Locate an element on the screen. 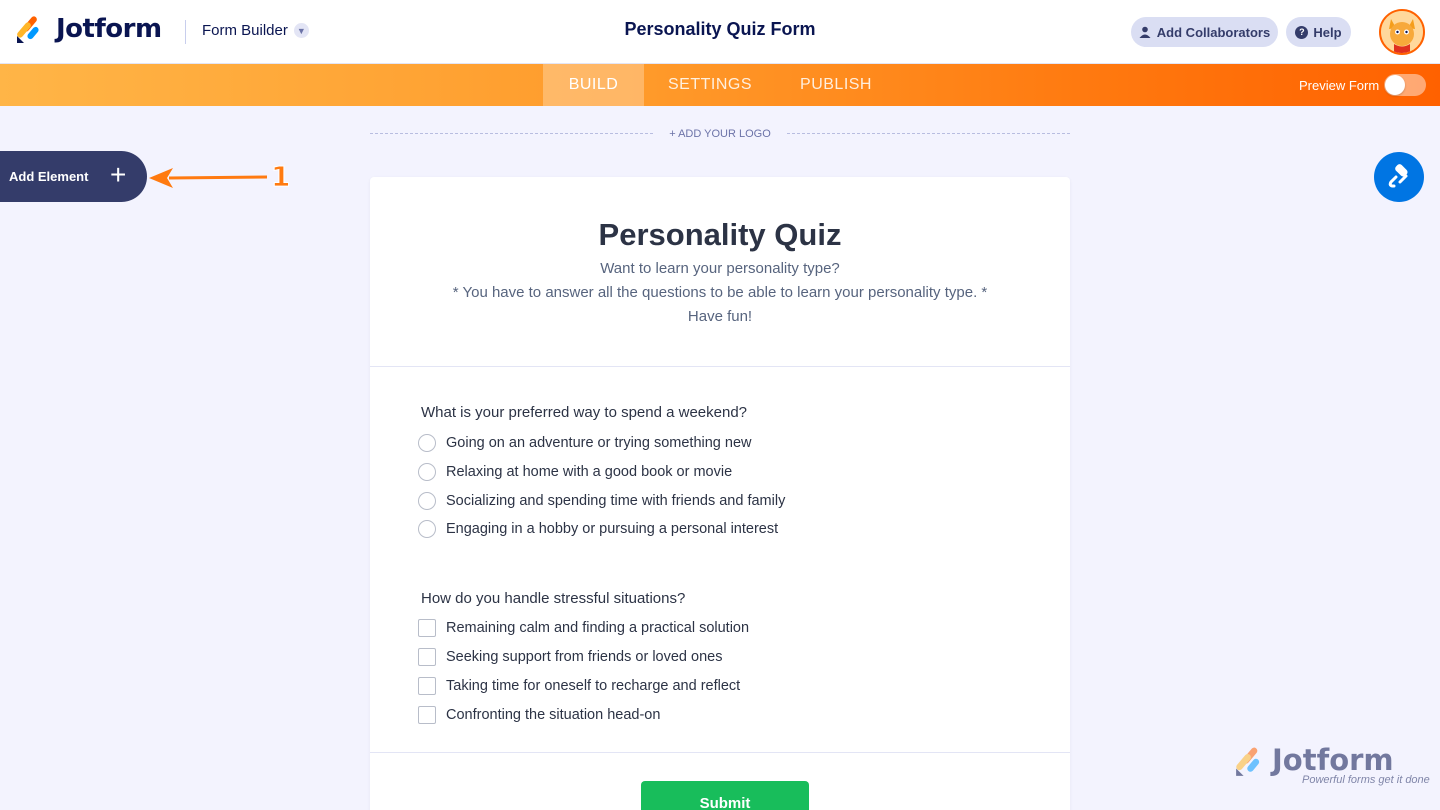 This screenshot has height=810, width=1440. help-label: Help is located at coordinates (1327, 32).